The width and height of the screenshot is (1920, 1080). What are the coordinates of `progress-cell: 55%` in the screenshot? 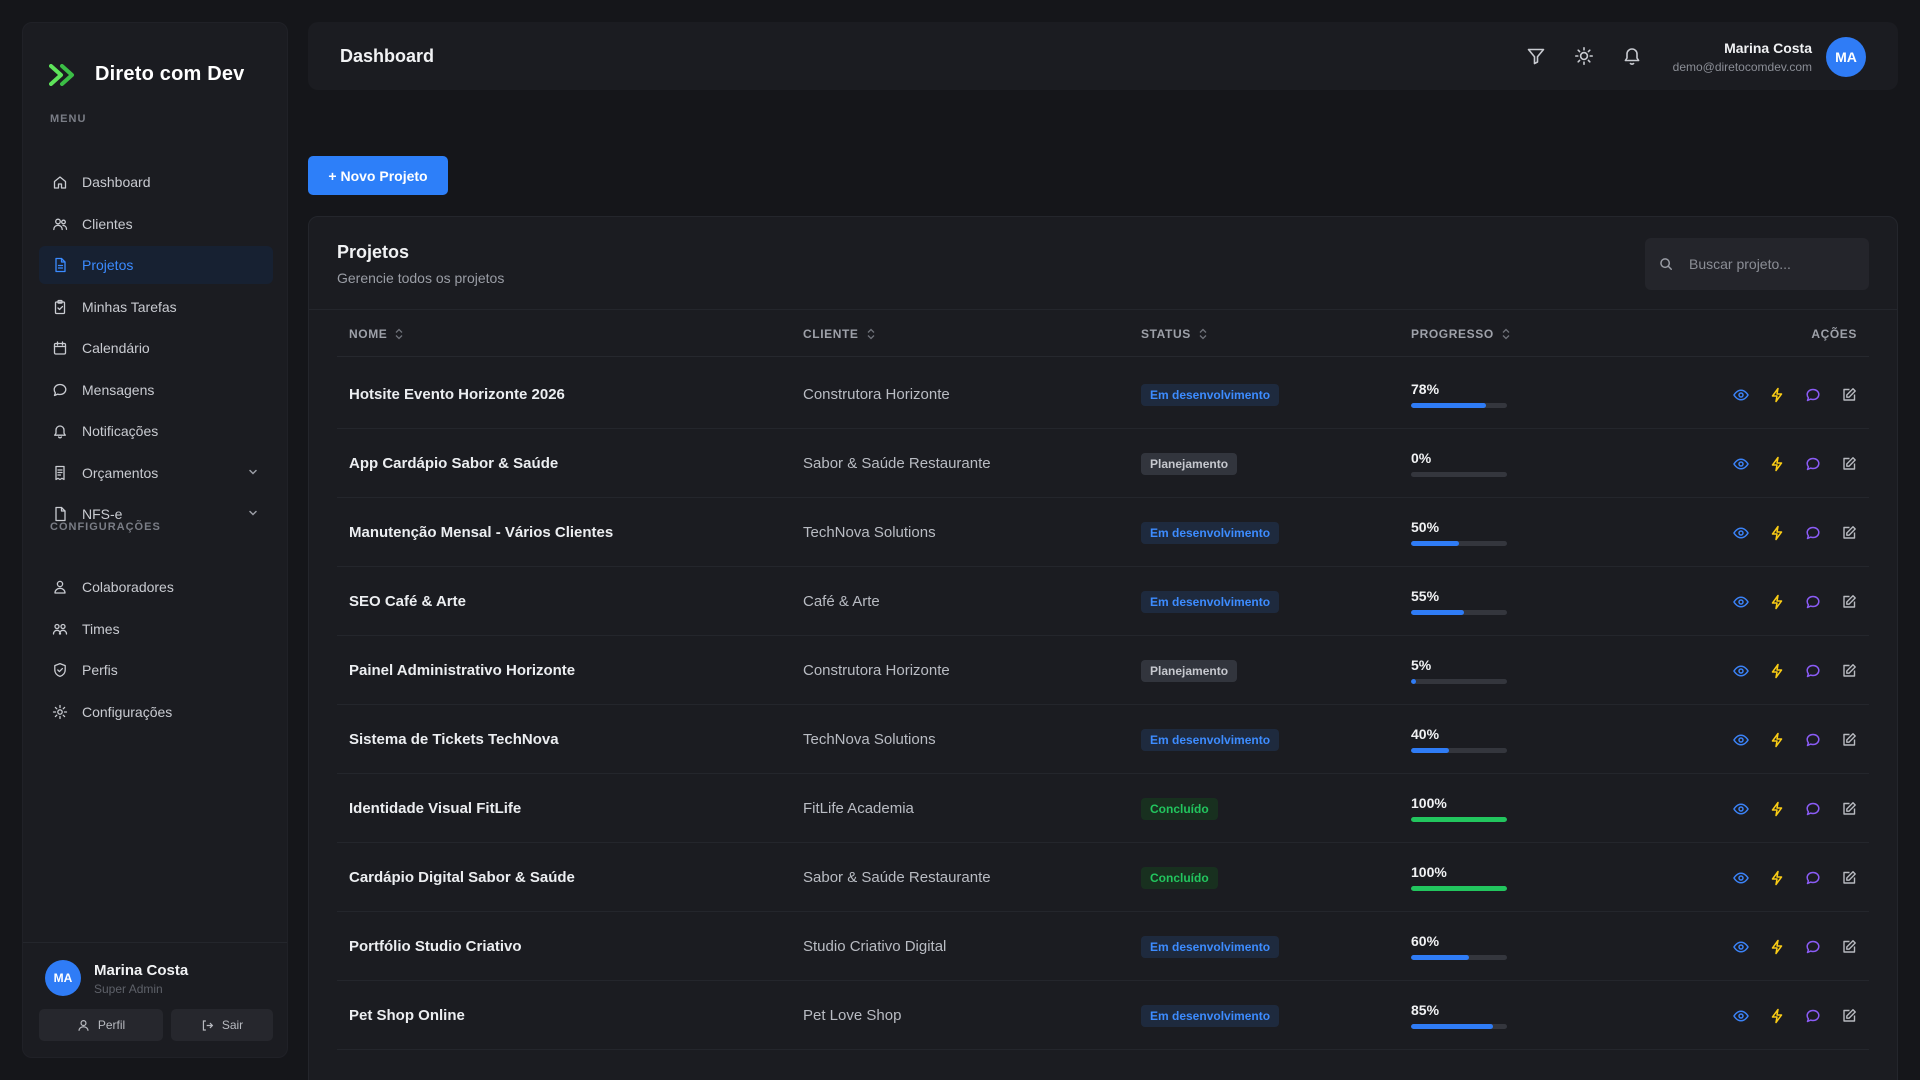 It's located at (1459, 601).